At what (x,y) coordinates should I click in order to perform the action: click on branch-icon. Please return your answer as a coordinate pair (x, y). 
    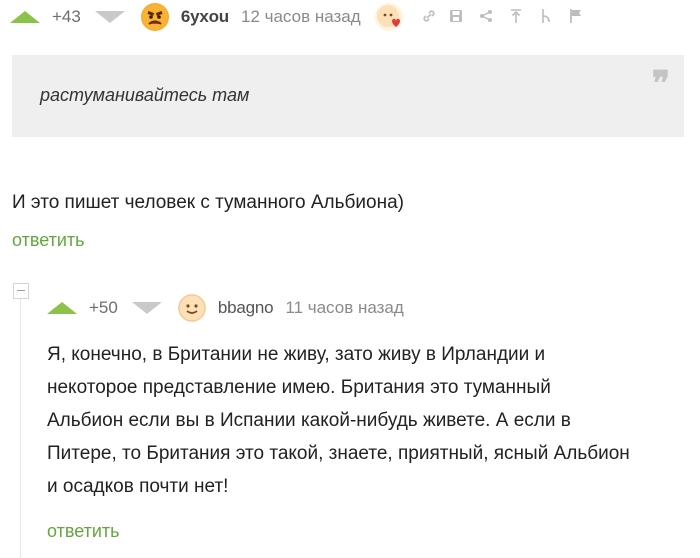
    Looking at the image, I should click on (546, 17).